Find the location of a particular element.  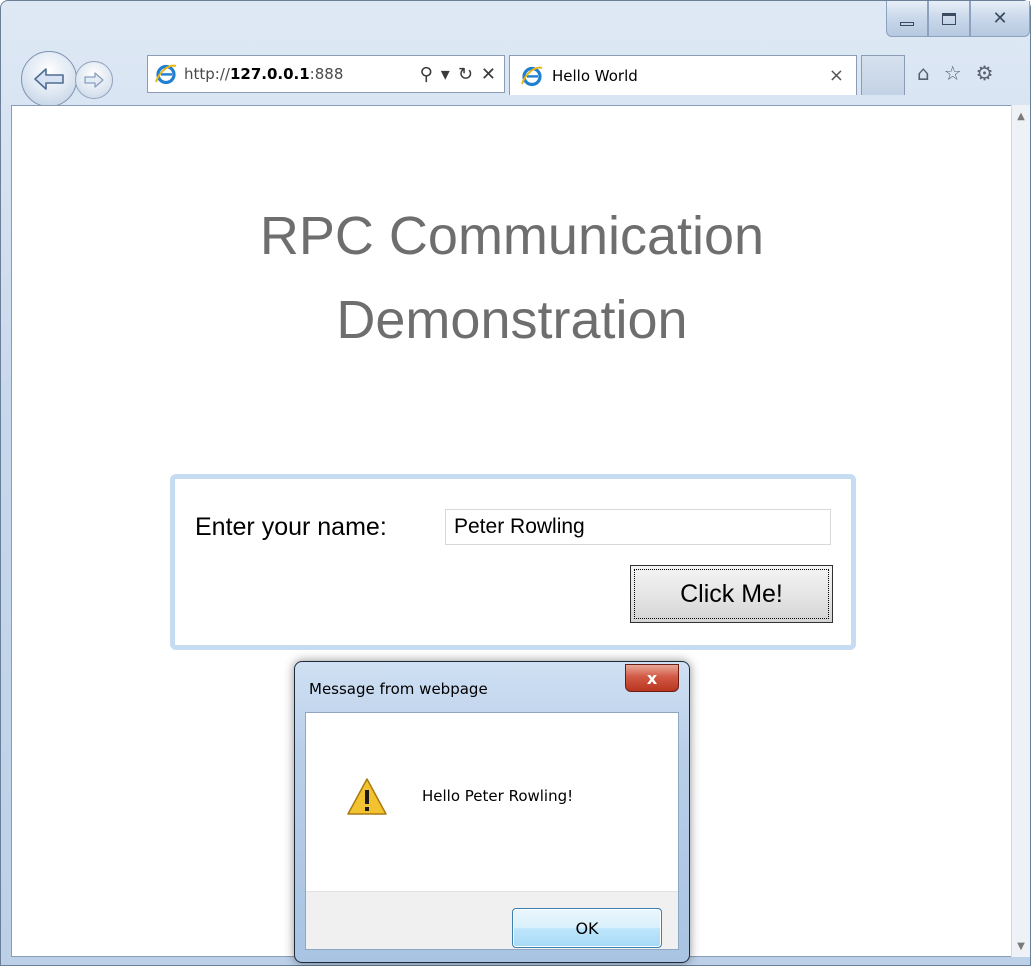

address-bar-actions: ⚲ ▾ ↻ ✕ is located at coordinates (462, 74).